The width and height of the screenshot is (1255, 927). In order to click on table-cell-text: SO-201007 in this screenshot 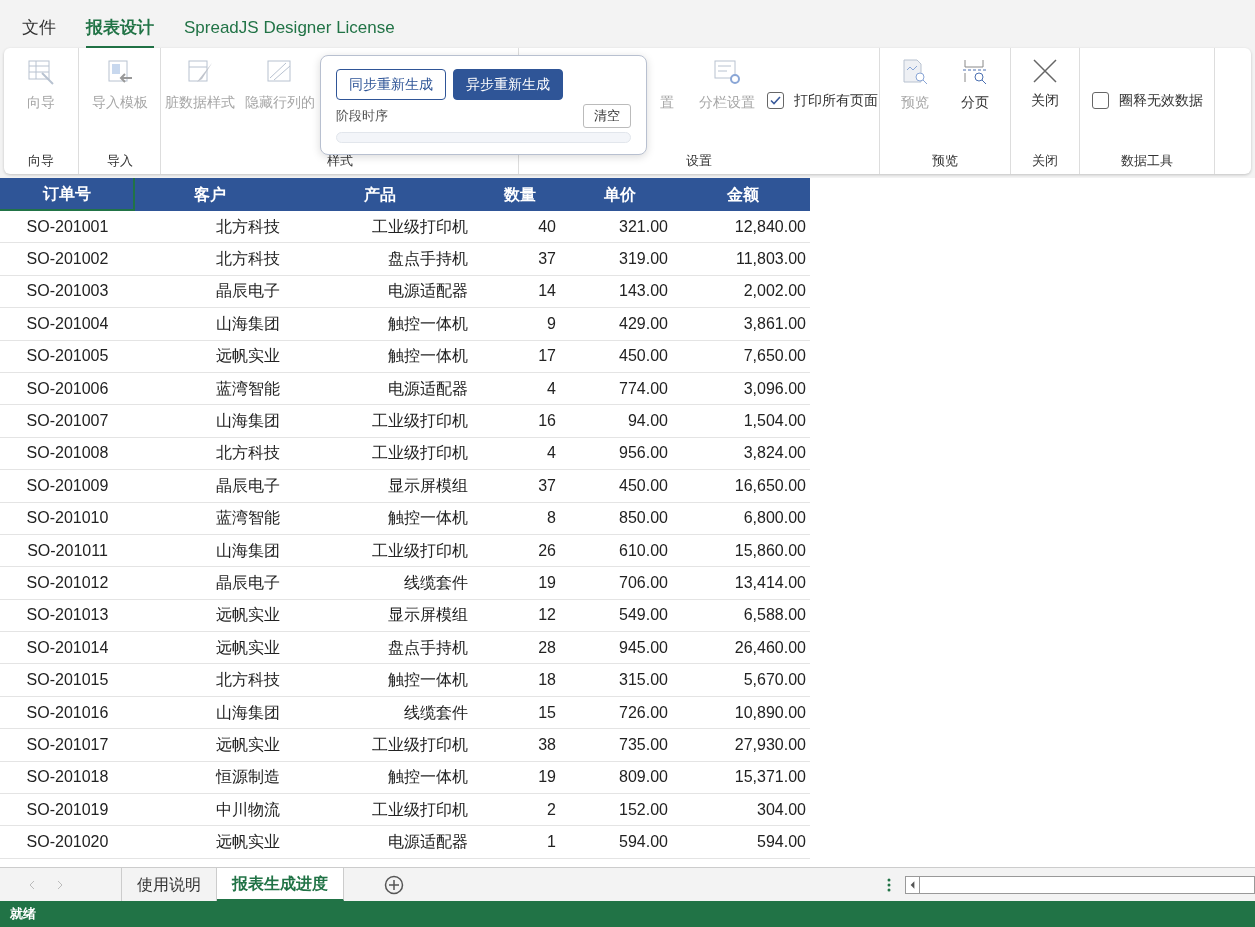, I will do `click(67, 421)`.